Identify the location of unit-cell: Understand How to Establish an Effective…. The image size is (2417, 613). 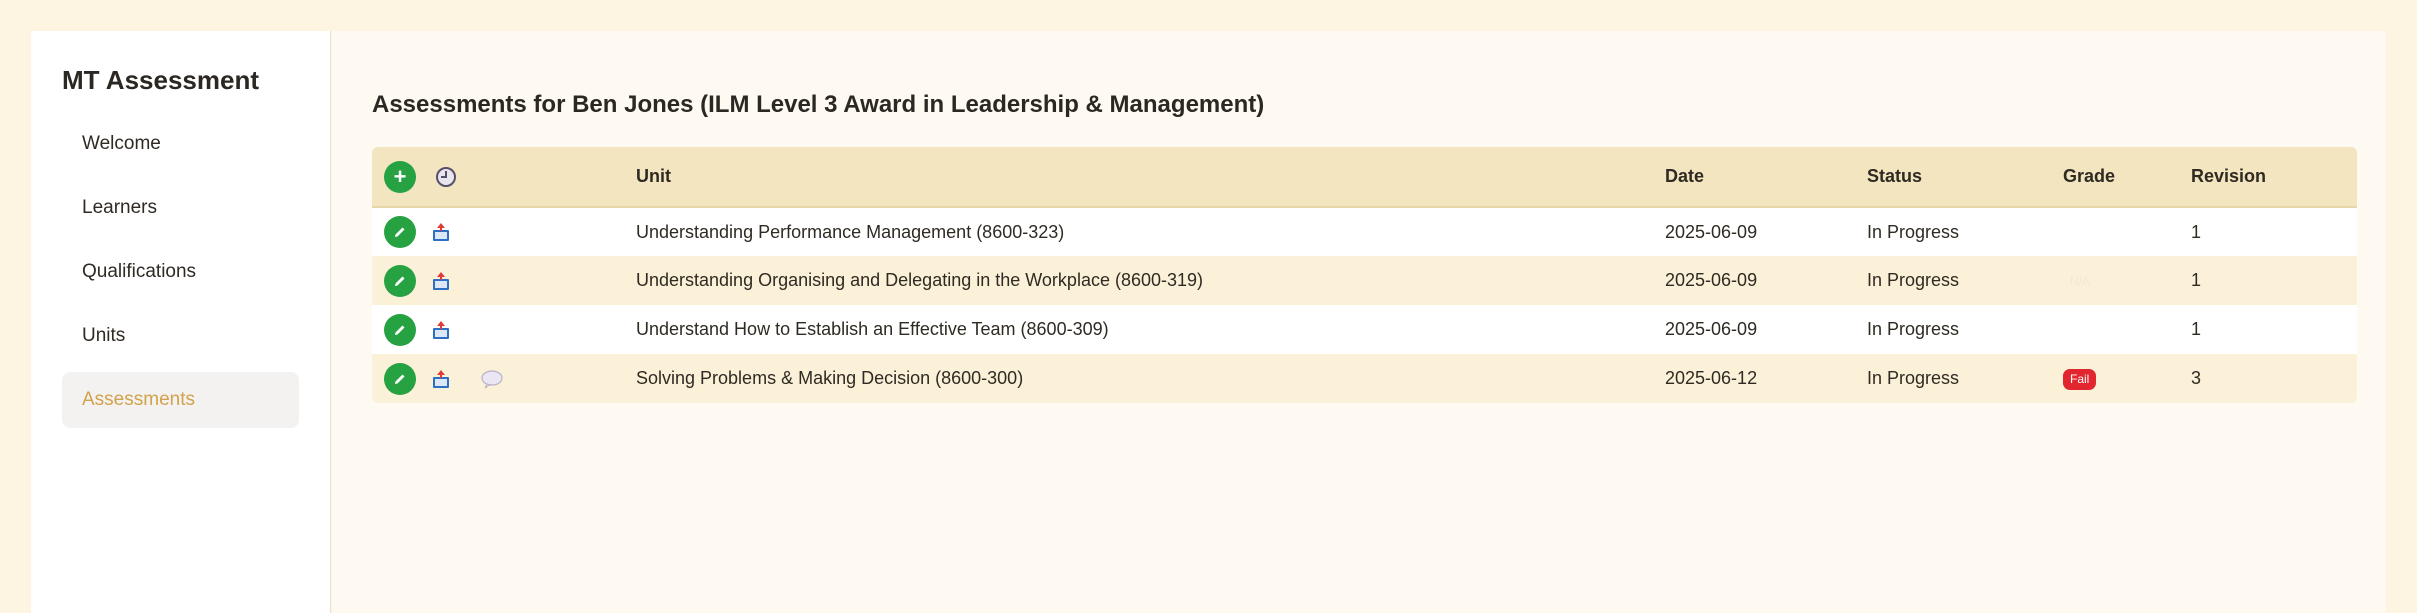
(872, 329).